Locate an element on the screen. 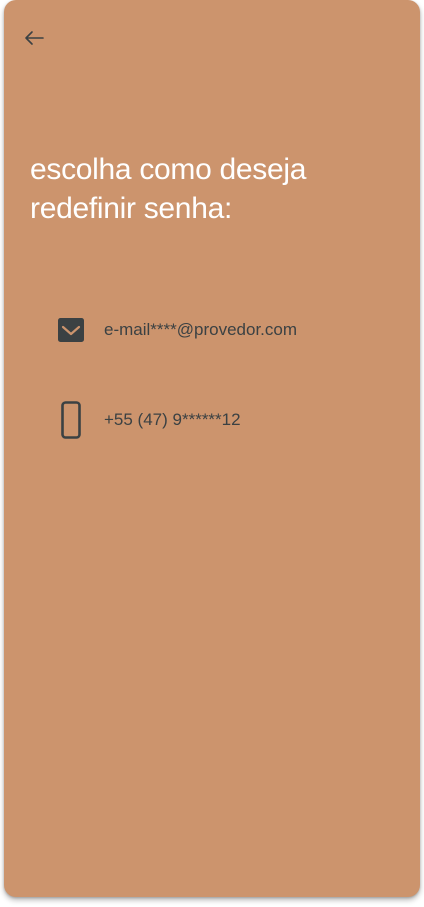 Image resolution: width=424 pixels, height=907 pixels. title-line-2: redefinir senha: is located at coordinates (131, 208).